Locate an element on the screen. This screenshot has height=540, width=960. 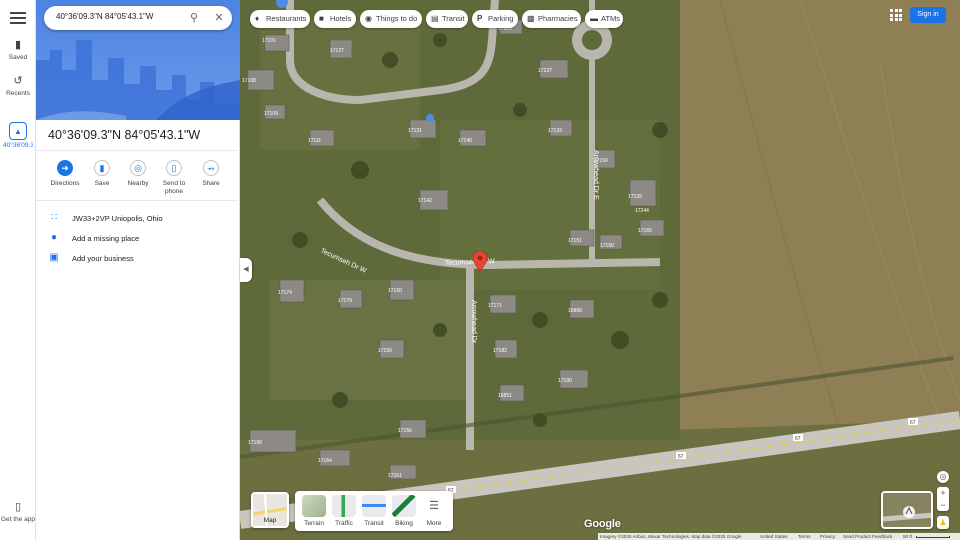
house-number-label: 17171 is located at coordinates (495, 306).